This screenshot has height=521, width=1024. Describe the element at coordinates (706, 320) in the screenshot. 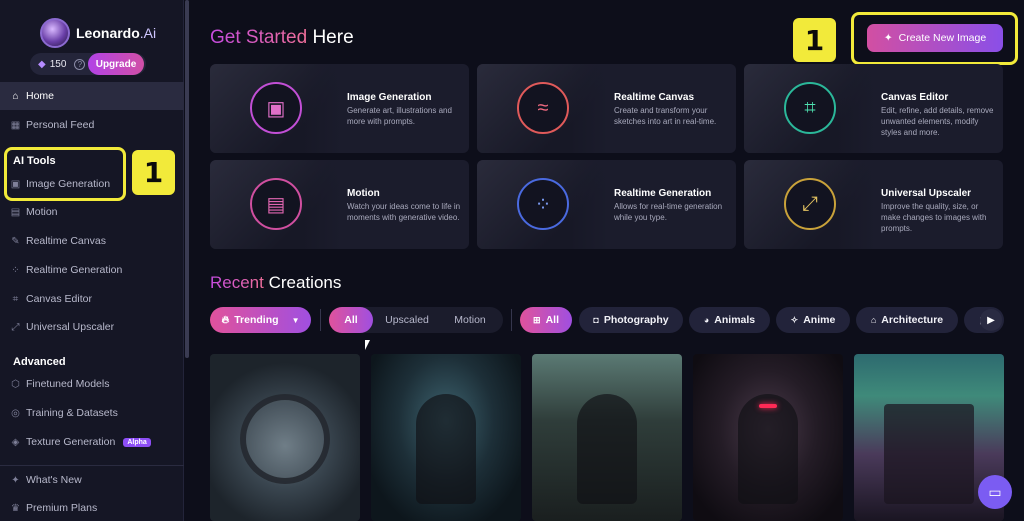

I see `cat-icon: ◕` at that location.